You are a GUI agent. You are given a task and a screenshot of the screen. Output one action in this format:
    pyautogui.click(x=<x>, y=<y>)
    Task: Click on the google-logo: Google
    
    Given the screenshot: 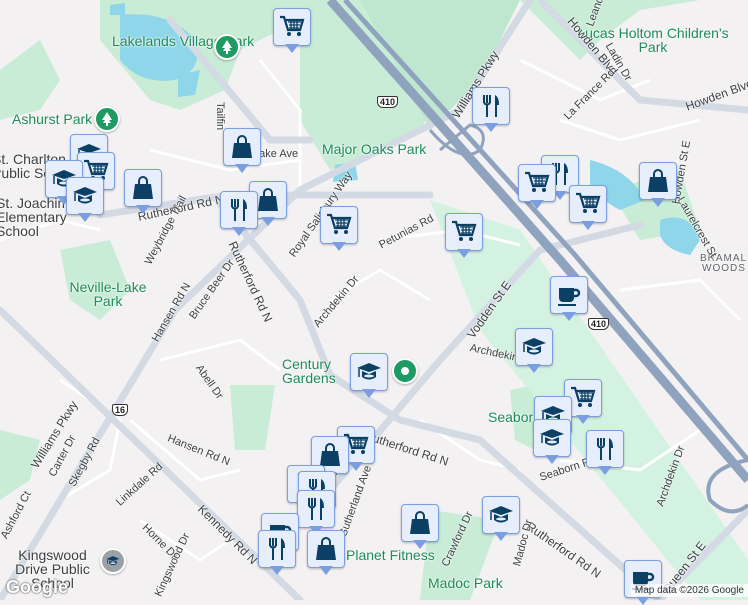 What is the action you would take?
    pyautogui.click(x=37, y=587)
    